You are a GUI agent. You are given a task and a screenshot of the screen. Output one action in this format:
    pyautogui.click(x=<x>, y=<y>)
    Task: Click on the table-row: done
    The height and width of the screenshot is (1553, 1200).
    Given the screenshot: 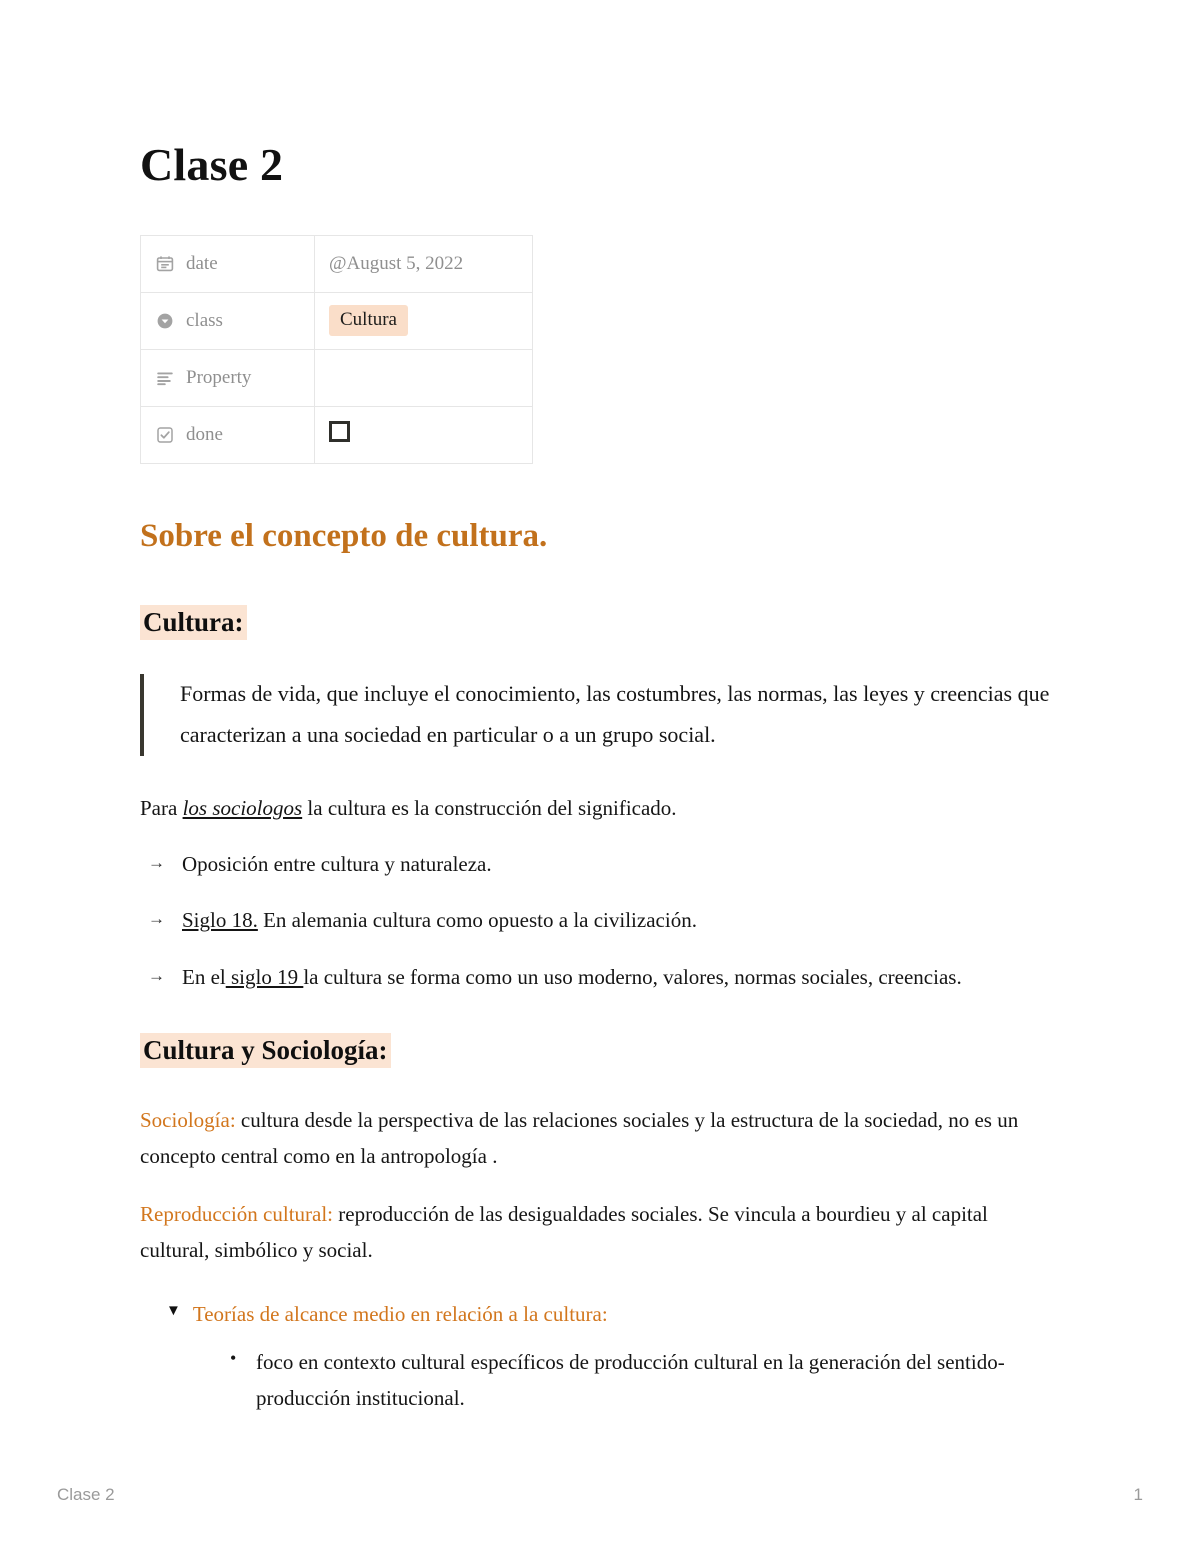 What is the action you would take?
    pyautogui.click(x=336, y=434)
    